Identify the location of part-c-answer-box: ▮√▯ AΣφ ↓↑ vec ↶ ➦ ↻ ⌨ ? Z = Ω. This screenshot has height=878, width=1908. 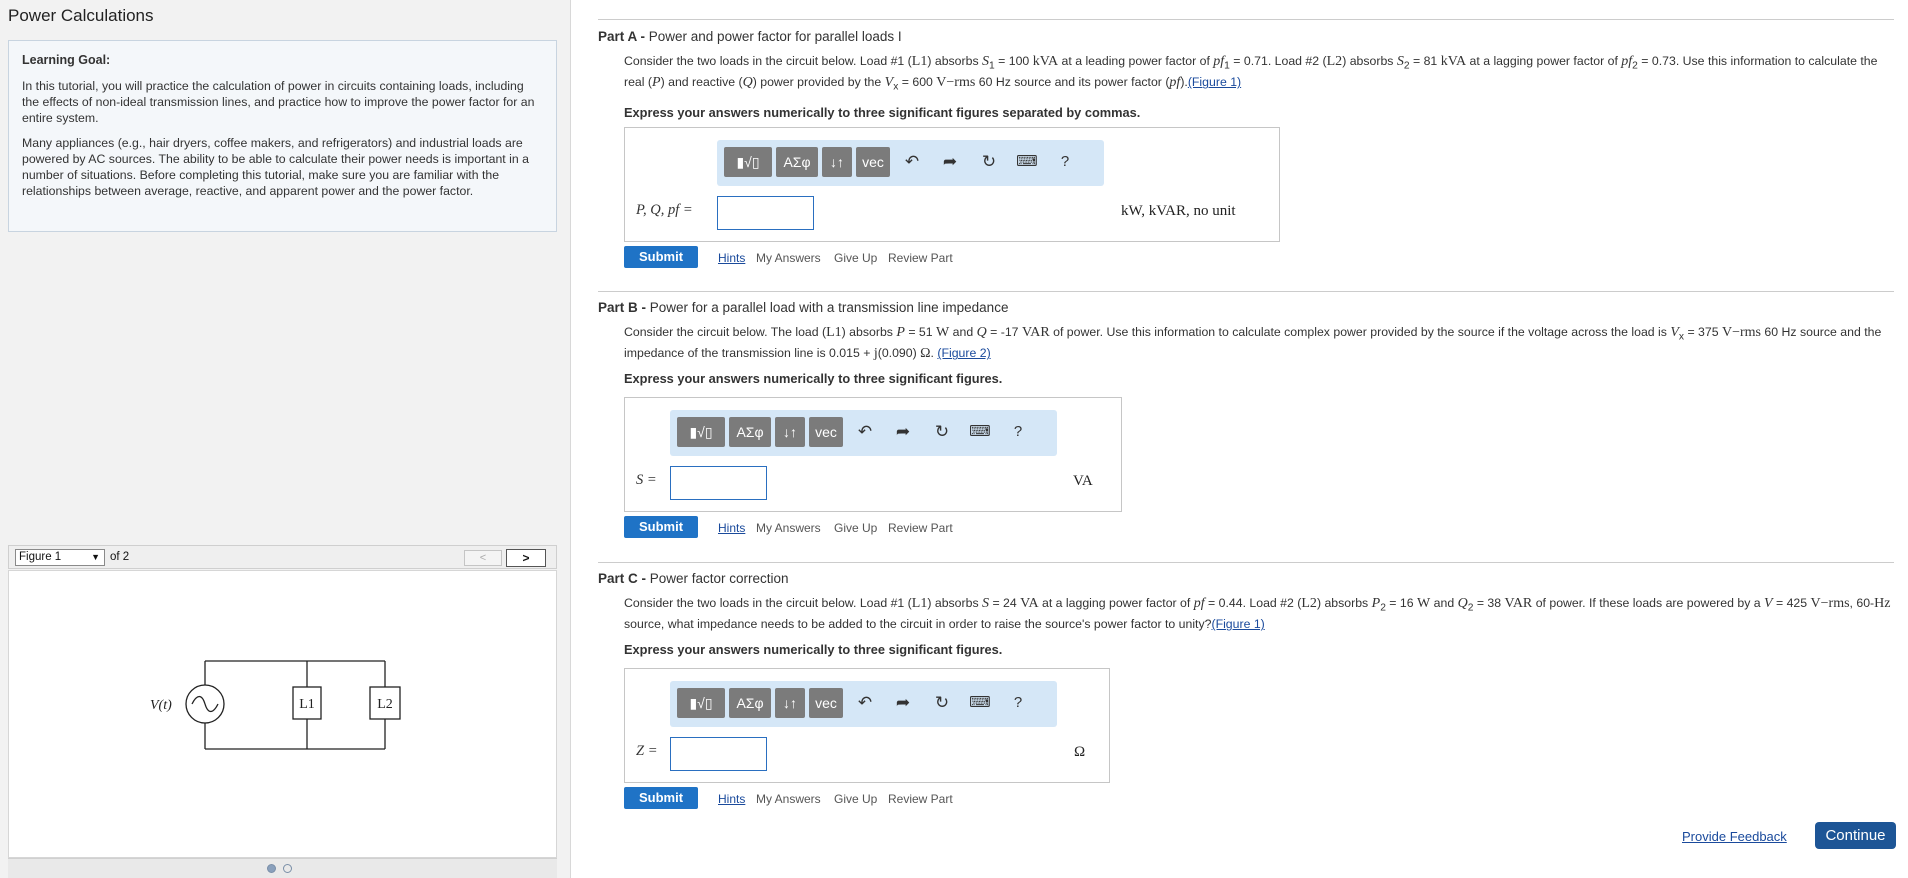
(867, 725).